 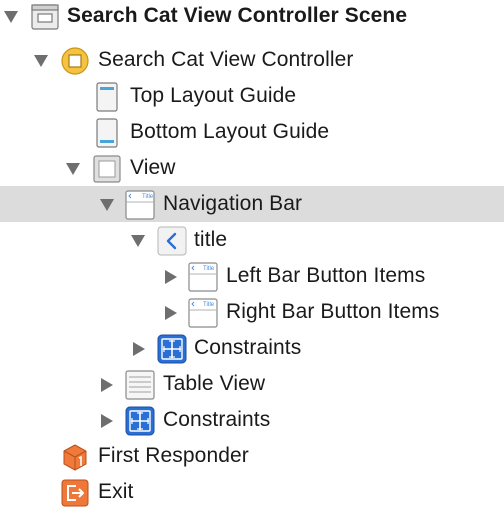 I want to click on outline-row-navigation-bar: Title Navigation Bar, so click(x=252, y=204).